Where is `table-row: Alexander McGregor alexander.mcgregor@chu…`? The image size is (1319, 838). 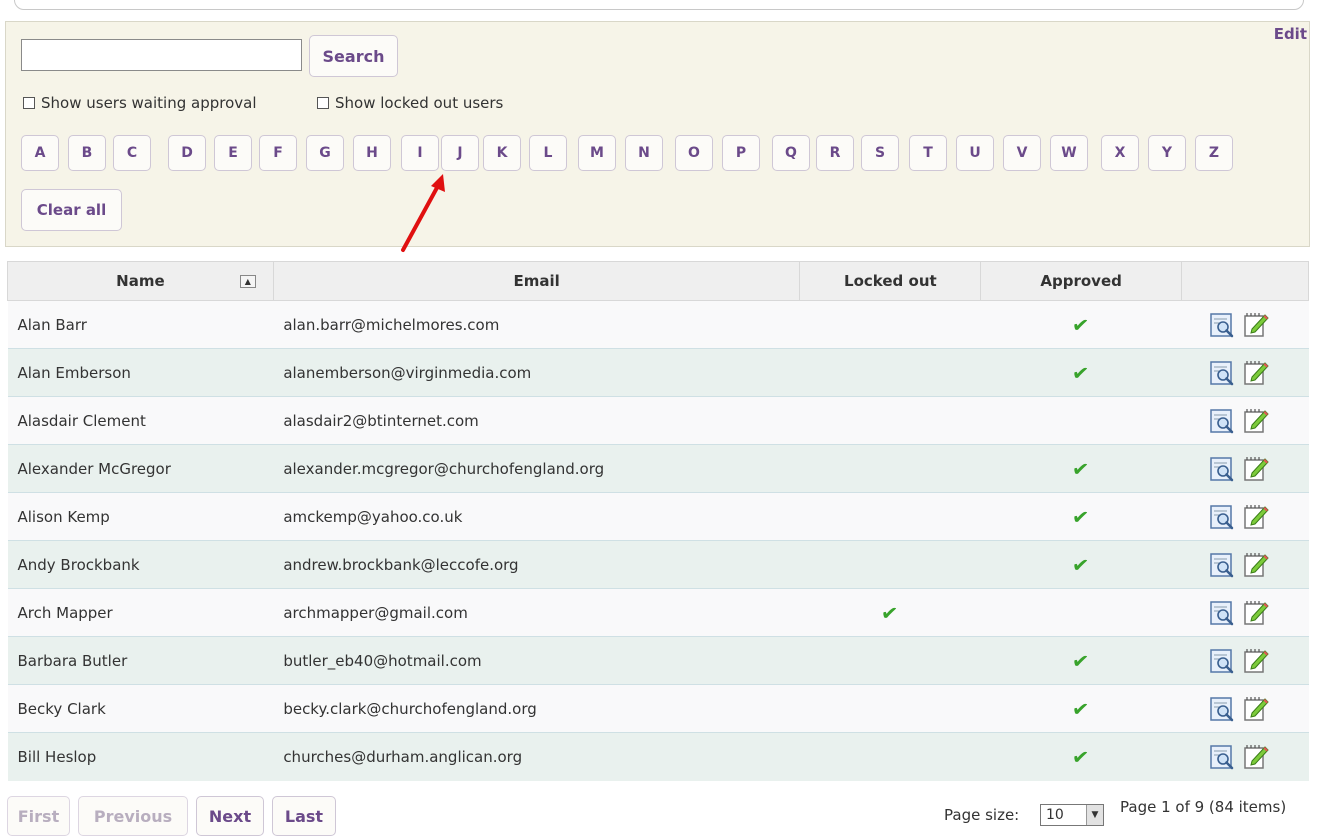
table-row: Alexander McGregor alexander.mcgregor@chu… is located at coordinates (658, 468).